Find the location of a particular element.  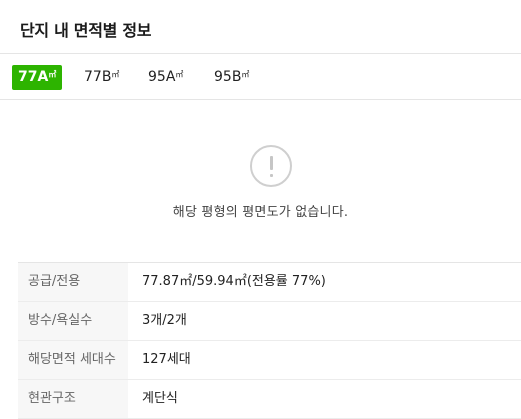

table-row: 방수/욕실수 3개/2개 is located at coordinates (269, 321).